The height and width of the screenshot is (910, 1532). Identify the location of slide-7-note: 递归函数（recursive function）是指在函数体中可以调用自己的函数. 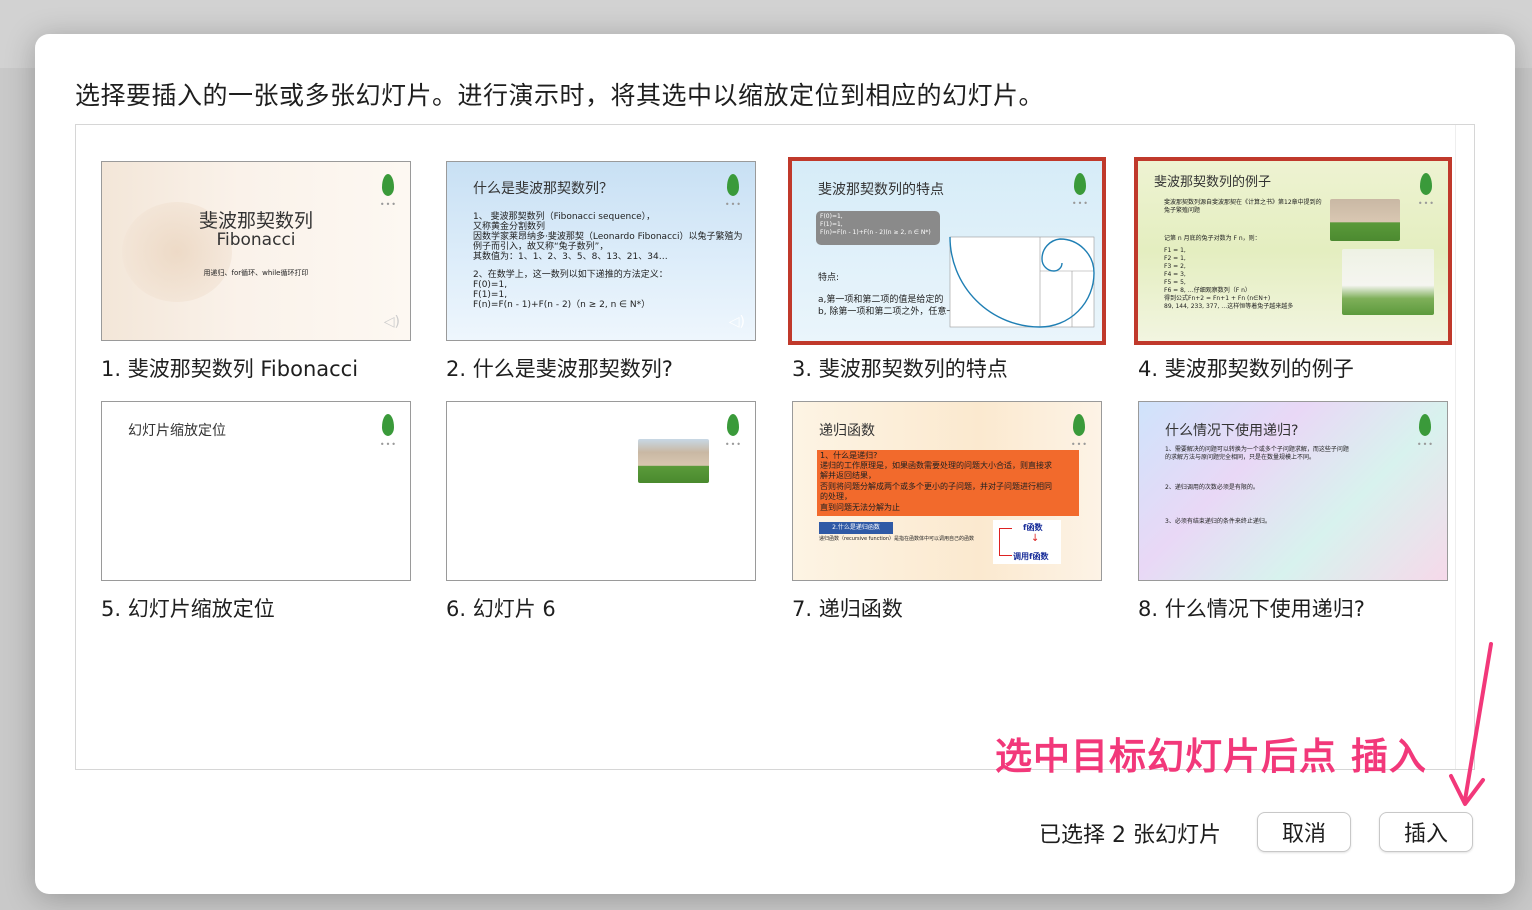
(897, 539).